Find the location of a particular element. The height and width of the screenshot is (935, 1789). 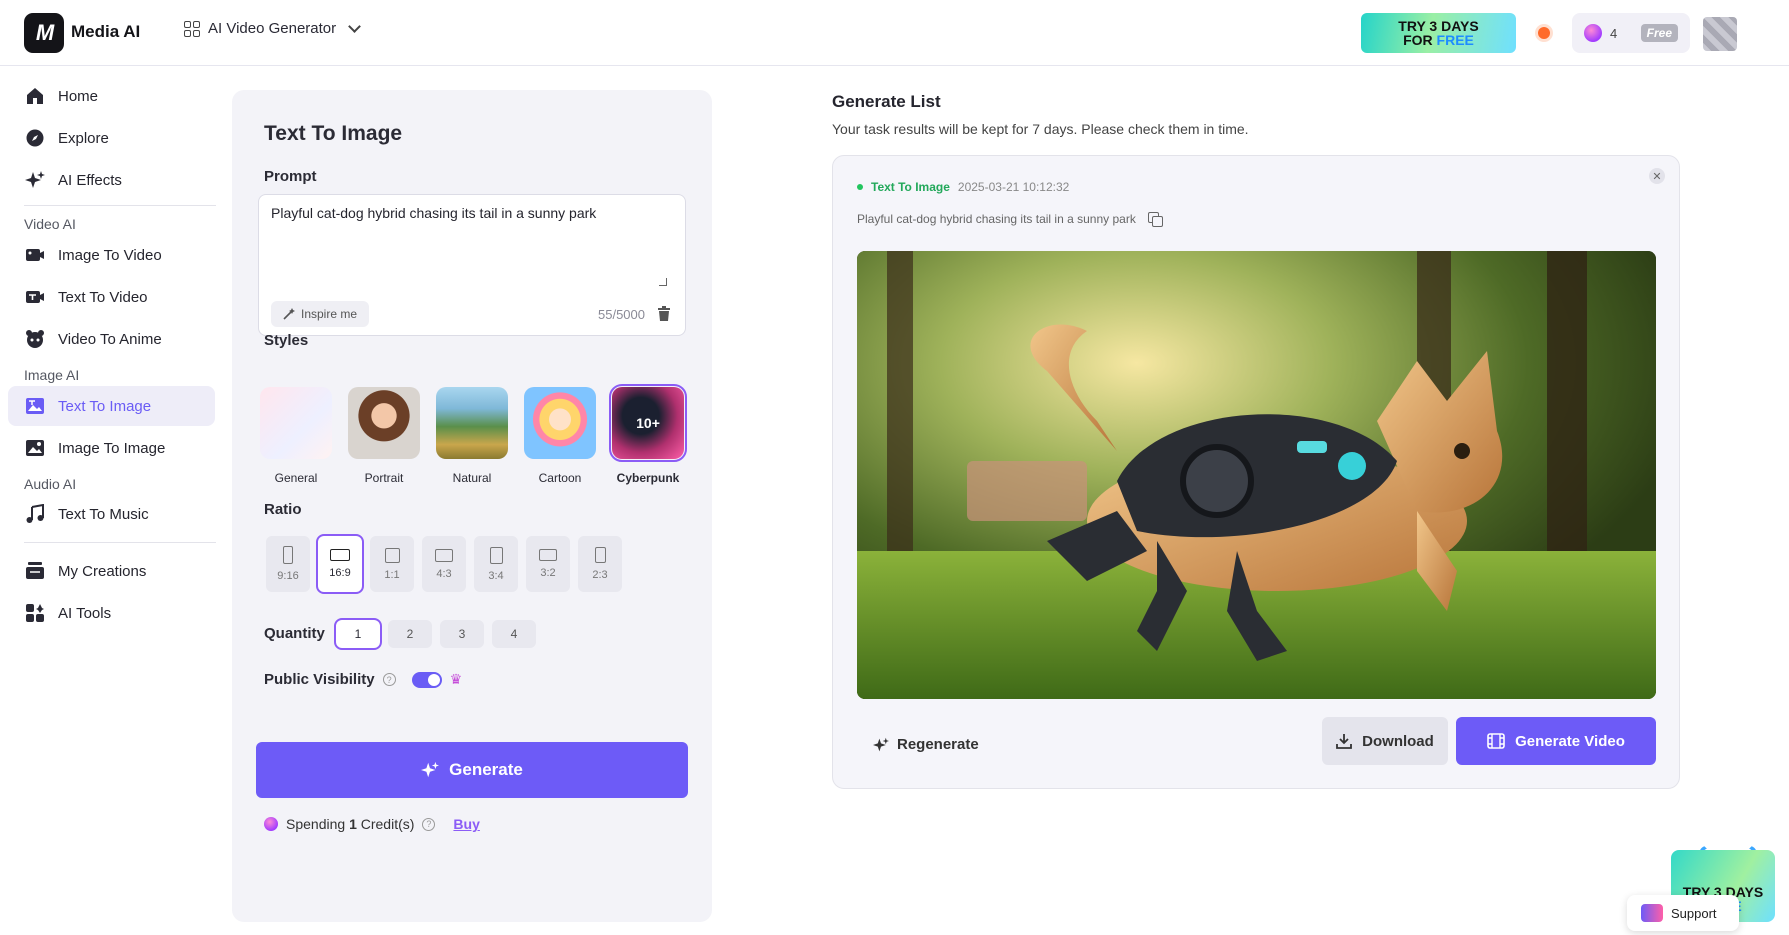

media-ai-logo: M is located at coordinates (44, 33).